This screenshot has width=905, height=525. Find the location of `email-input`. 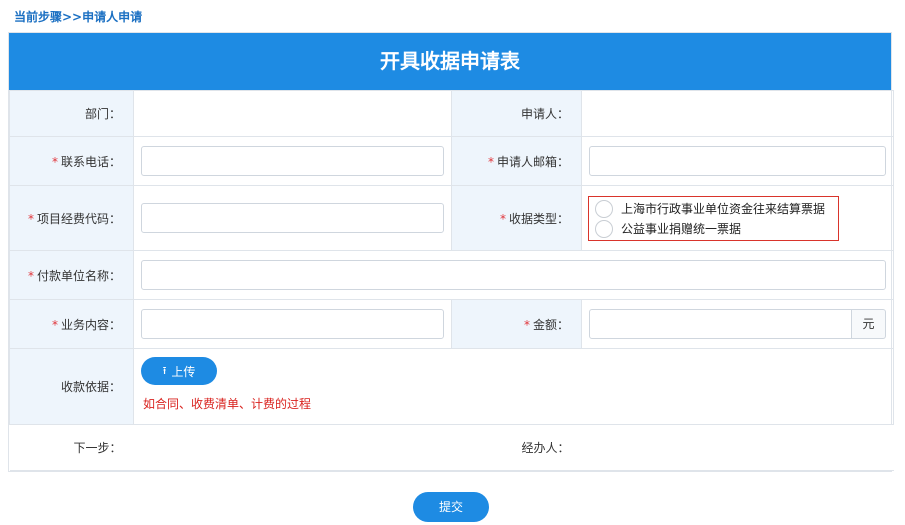

email-input is located at coordinates (737, 161).